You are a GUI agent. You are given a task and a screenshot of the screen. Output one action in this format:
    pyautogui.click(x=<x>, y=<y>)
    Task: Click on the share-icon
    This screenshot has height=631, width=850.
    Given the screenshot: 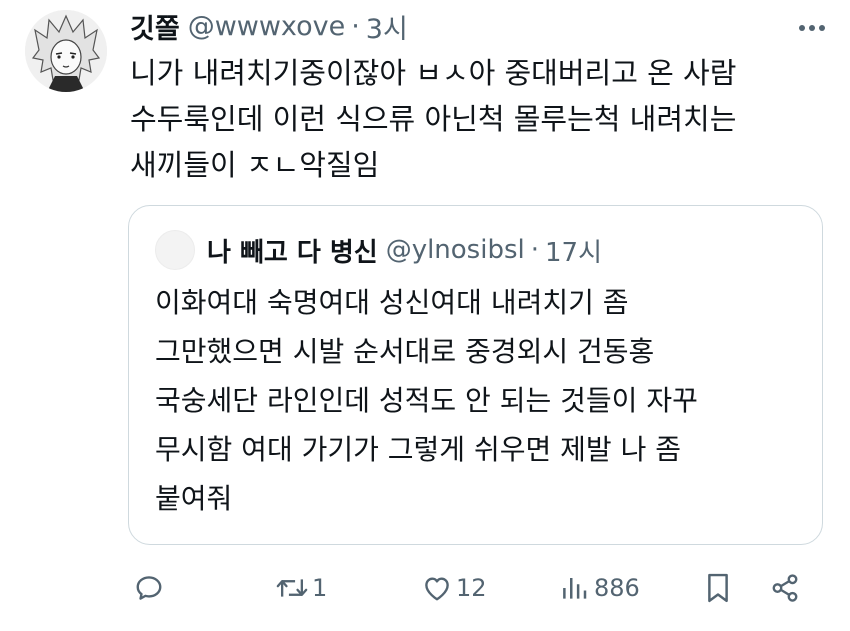 What is the action you would take?
    pyautogui.click(x=785, y=588)
    